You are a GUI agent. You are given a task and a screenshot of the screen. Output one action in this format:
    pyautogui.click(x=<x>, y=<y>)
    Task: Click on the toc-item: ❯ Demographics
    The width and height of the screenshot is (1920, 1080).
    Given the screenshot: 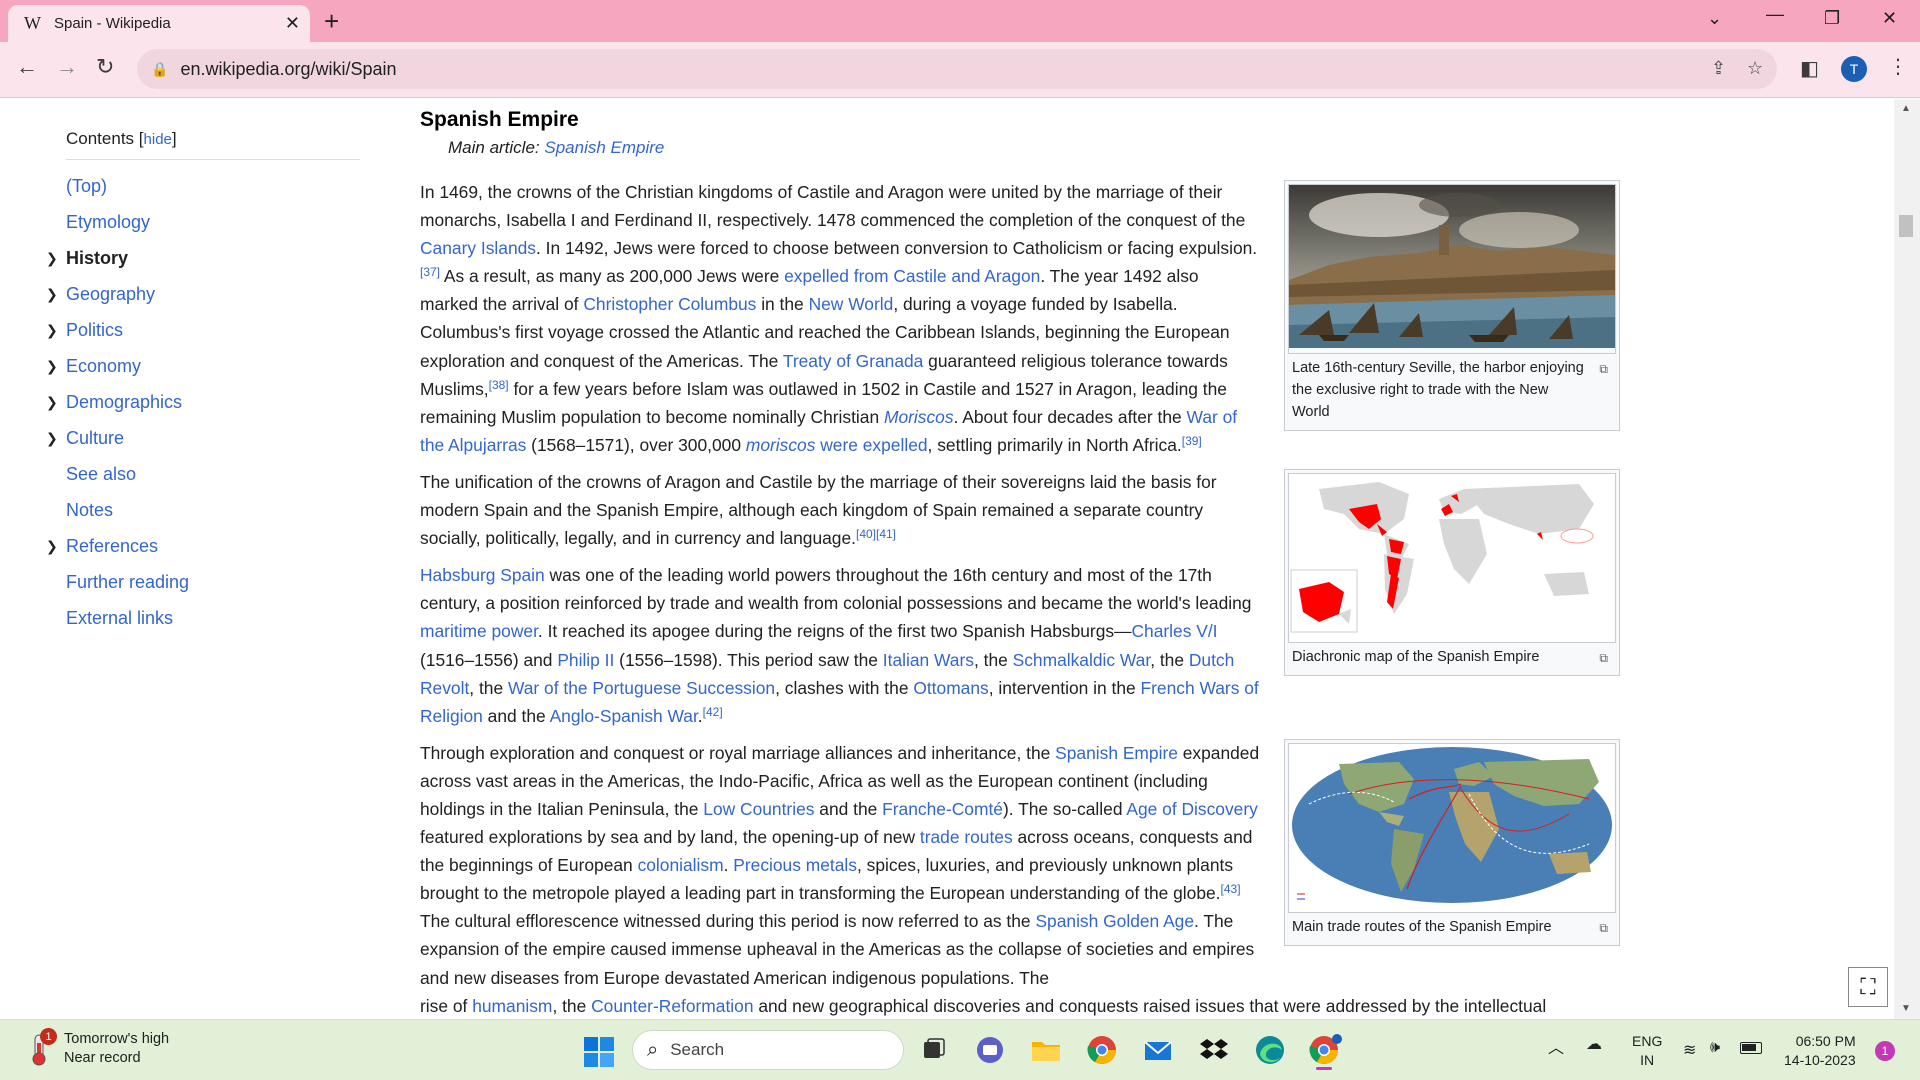 What is the action you would take?
    pyautogui.click(x=203, y=402)
    